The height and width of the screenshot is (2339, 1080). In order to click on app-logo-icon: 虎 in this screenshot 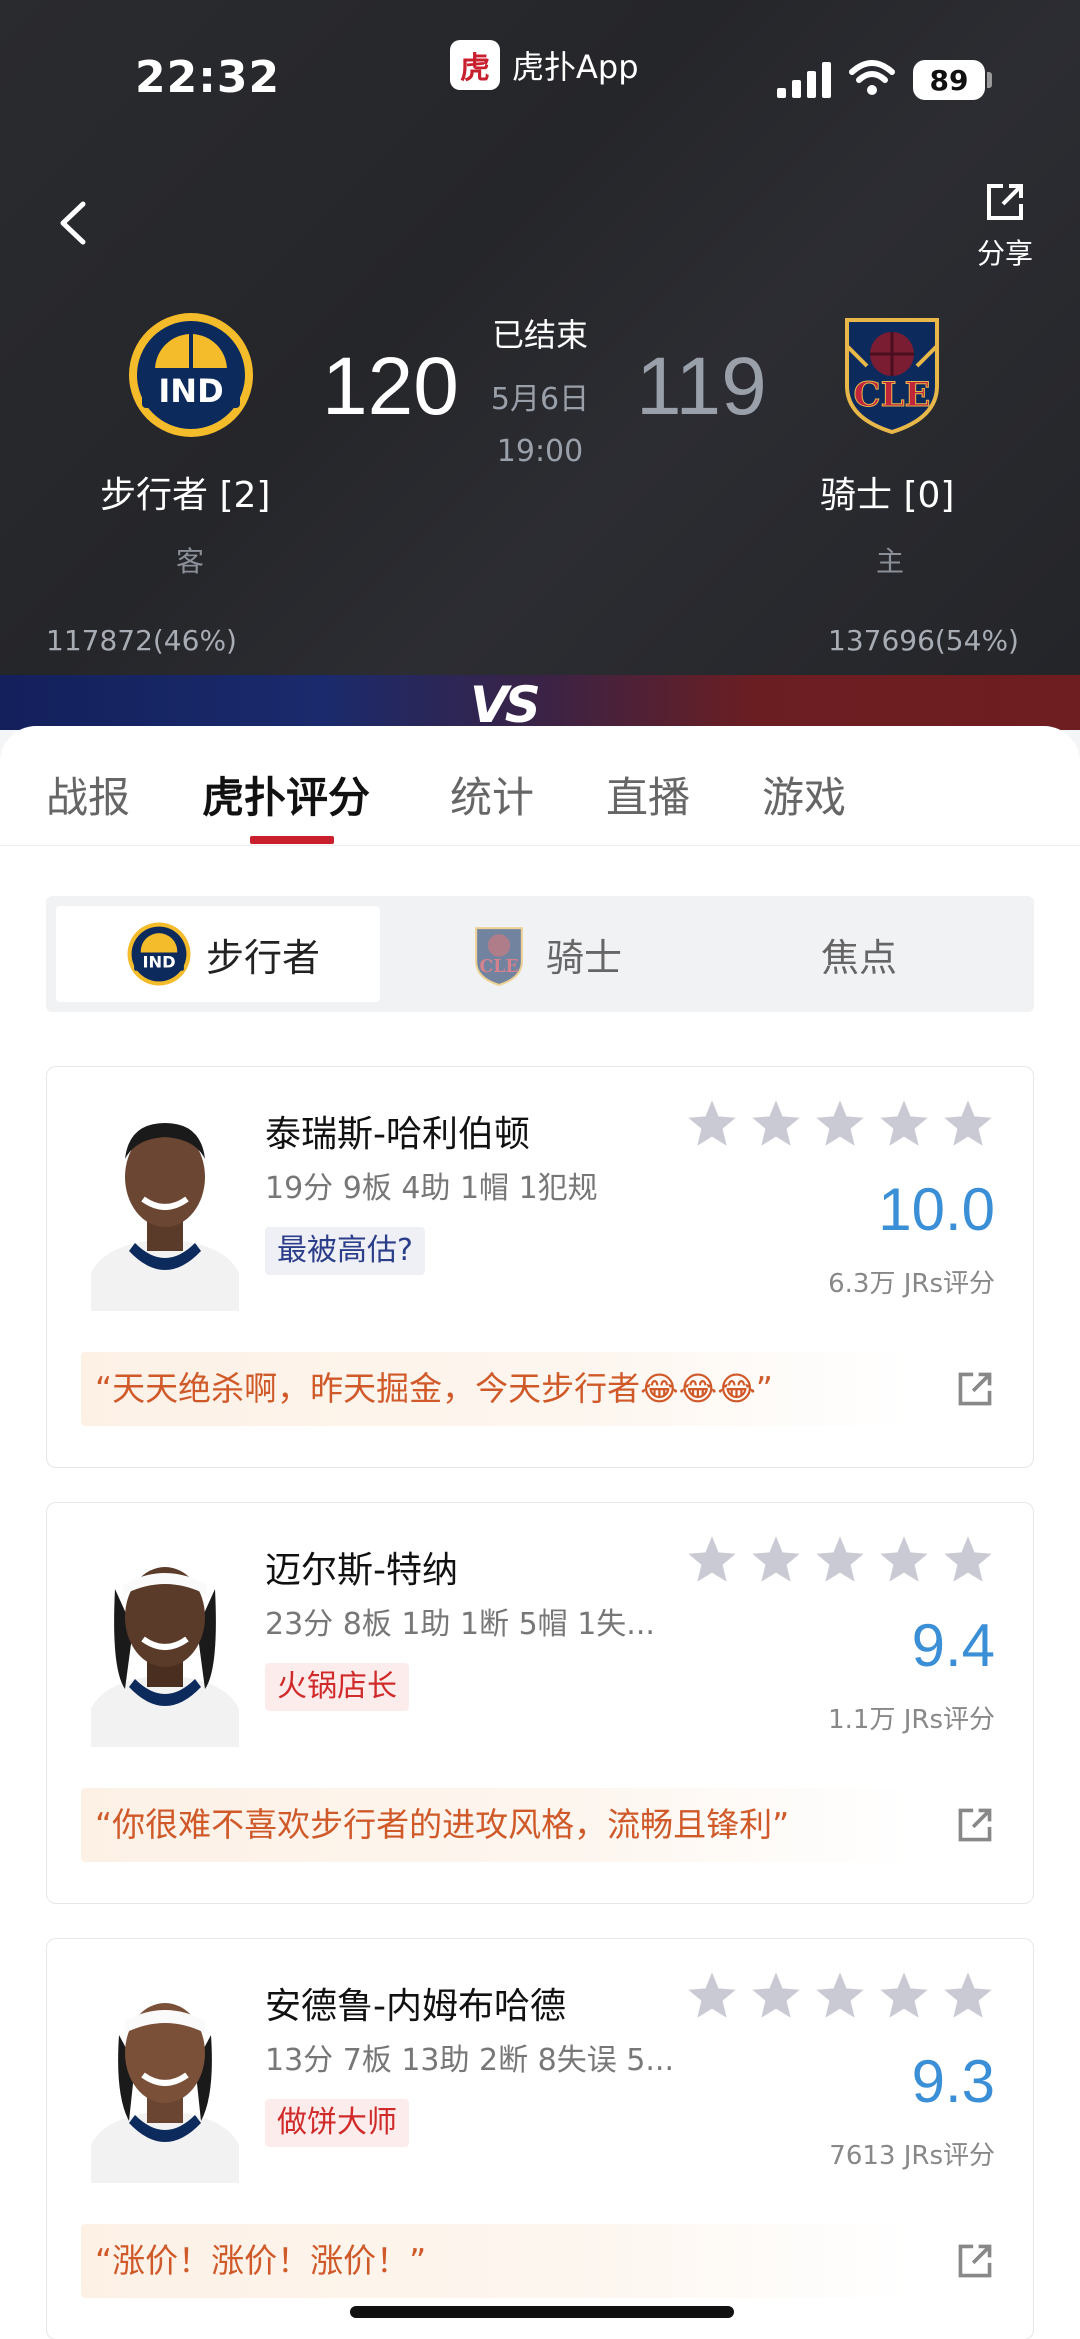, I will do `click(475, 65)`.